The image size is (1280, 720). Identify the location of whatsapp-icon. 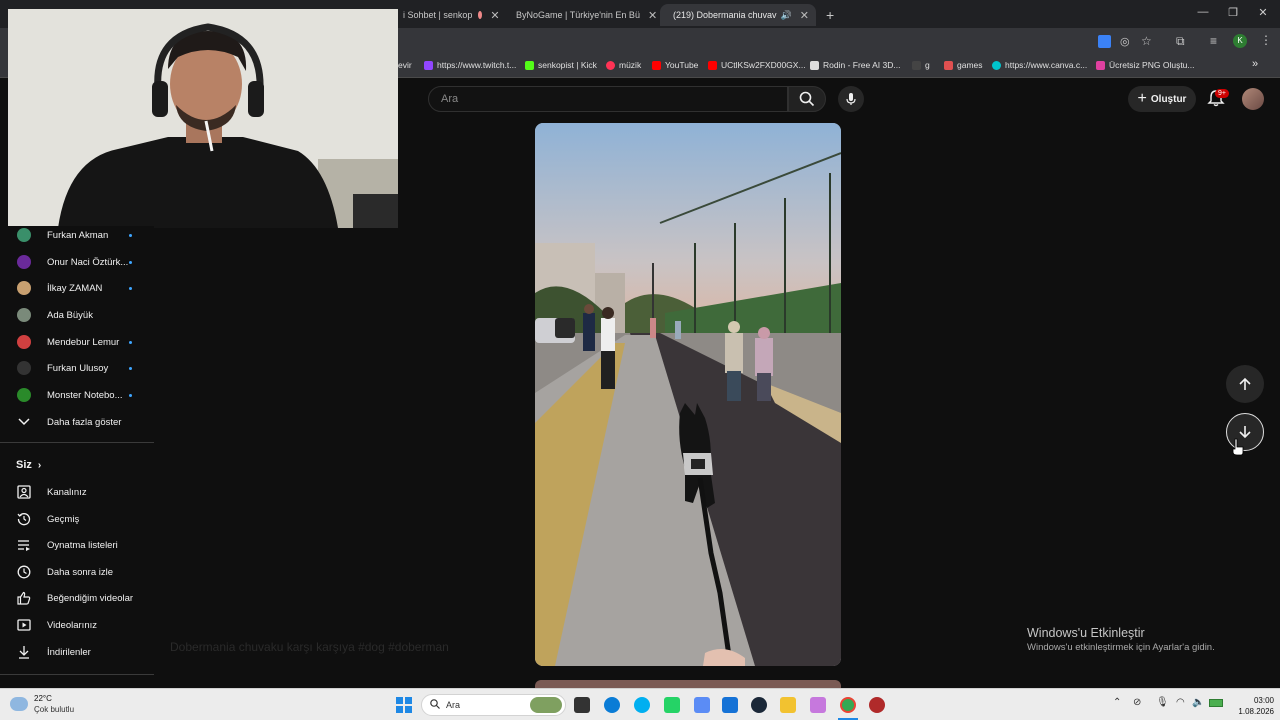
(672, 705).